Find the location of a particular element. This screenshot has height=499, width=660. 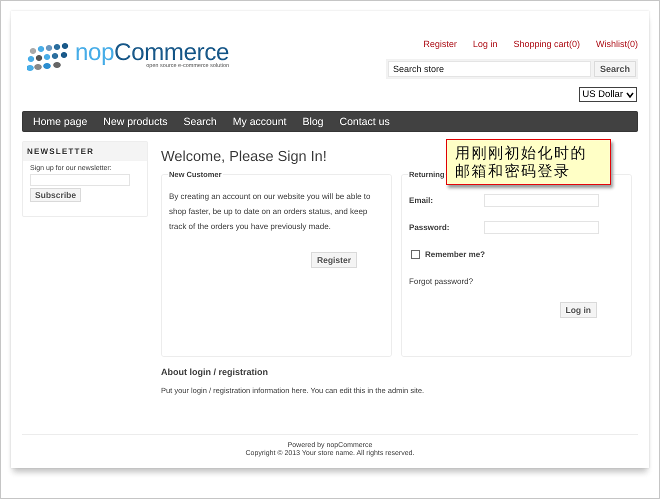

new-customer-text: By creating an account on our website you will be able to shop faster, be up to date on an orders status, and keep track of the orders you have previously made. is located at coordinates (270, 212).